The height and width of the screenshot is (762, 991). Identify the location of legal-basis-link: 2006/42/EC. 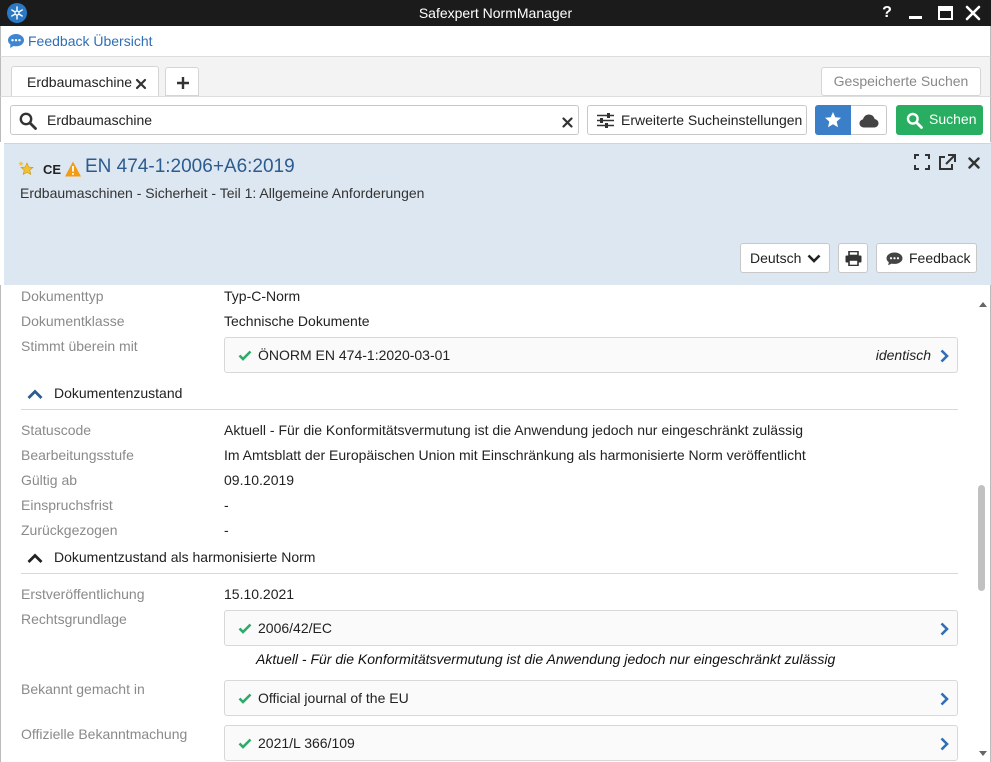
(591, 628).